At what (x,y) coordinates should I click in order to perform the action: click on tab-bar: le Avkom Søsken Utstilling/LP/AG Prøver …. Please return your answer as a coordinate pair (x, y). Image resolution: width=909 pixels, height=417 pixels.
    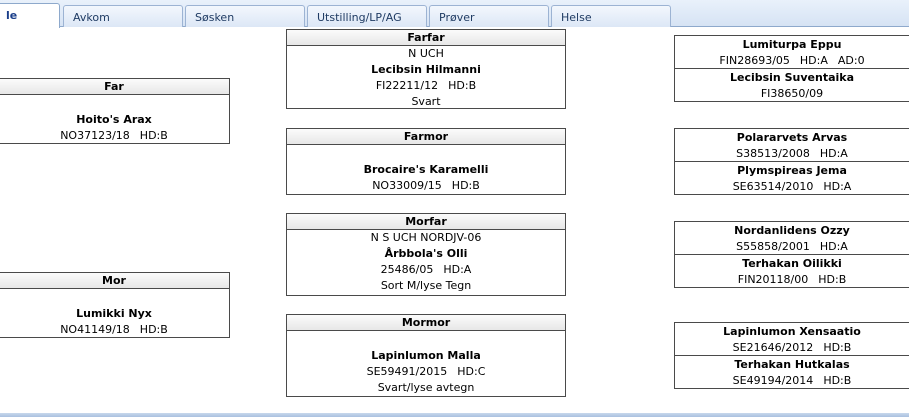
    Looking at the image, I should click on (454, 14).